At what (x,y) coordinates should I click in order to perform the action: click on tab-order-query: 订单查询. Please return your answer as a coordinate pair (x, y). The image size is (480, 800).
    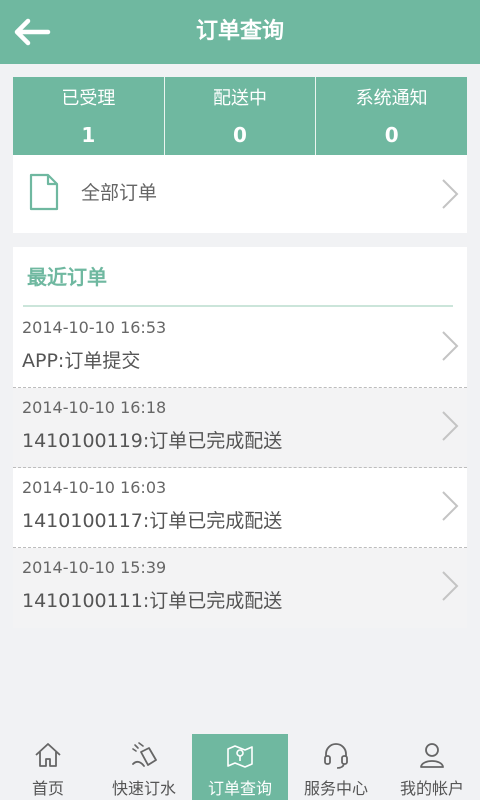
    Looking at the image, I should click on (240, 767).